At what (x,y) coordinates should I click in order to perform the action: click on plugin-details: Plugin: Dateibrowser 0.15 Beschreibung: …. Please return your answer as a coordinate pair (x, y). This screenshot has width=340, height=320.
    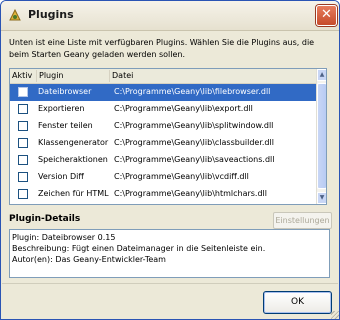
    Looking at the image, I should click on (169, 253).